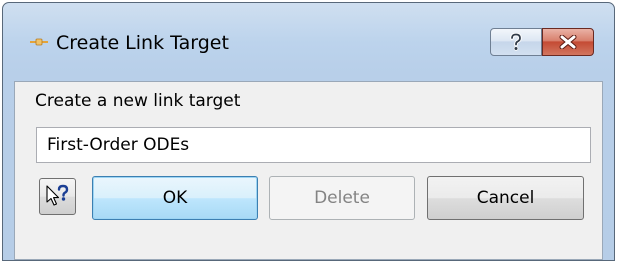 This screenshot has width=619, height=265. I want to click on cancel-button: Cancel, so click(505, 198).